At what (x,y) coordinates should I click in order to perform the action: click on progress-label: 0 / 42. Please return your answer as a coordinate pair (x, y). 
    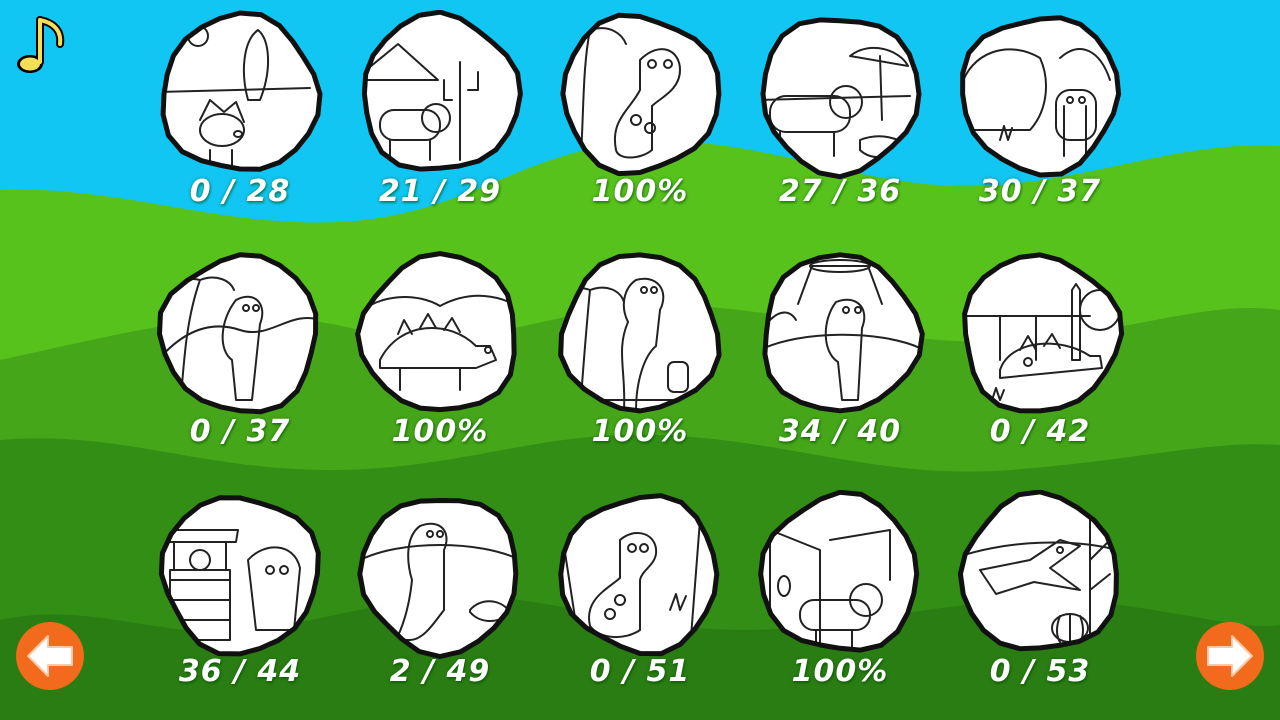
    Looking at the image, I should click on (1040, 431).